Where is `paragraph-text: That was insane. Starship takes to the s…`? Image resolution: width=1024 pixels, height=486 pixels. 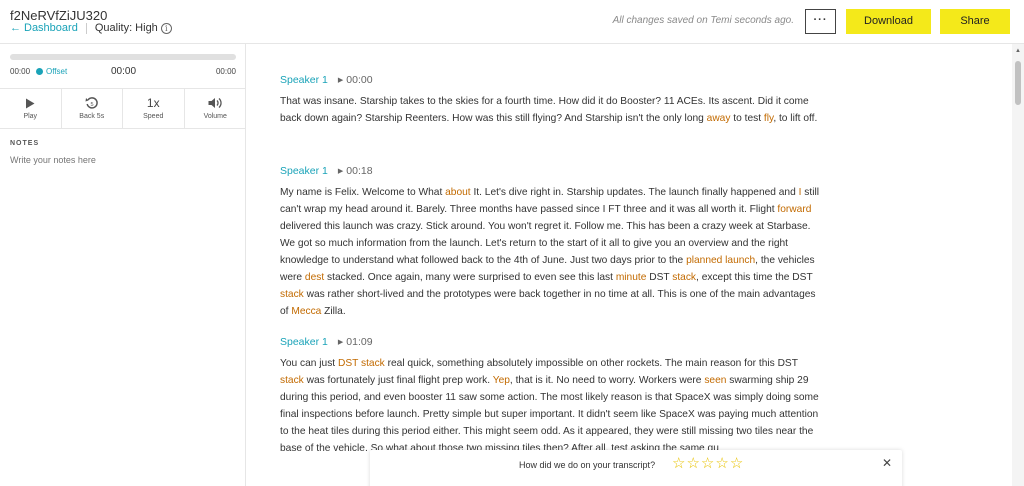
paragraph-text: That was insane. Starship takes to the s… is located at coordinates (550, 110).